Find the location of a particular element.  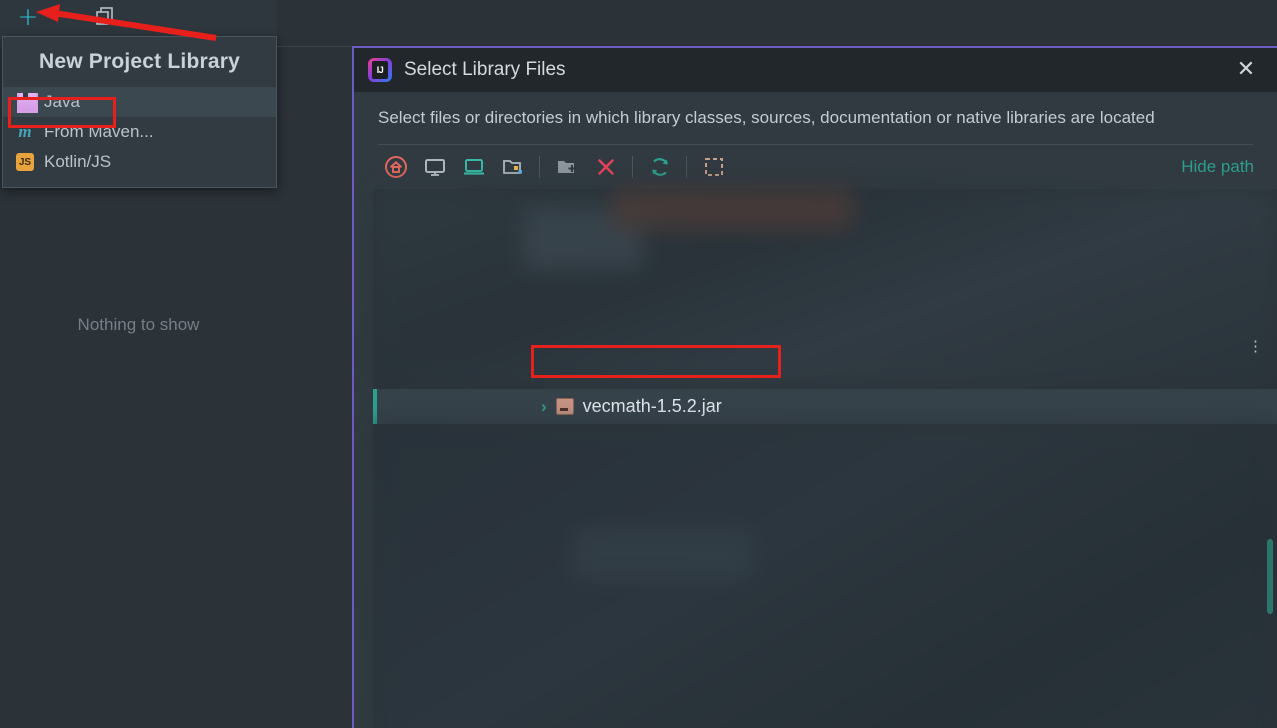

file-name-label: vecmath-1.5.2.jar is located at coordinates (652, 406).